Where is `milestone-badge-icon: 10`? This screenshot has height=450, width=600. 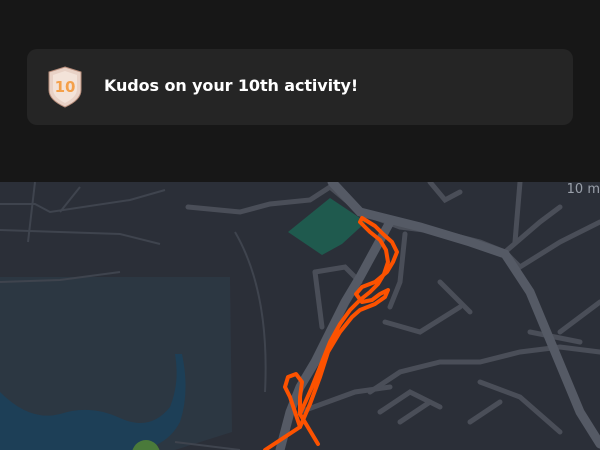
milestone-badge-icon: 10 is located at coordinates (65, 87).